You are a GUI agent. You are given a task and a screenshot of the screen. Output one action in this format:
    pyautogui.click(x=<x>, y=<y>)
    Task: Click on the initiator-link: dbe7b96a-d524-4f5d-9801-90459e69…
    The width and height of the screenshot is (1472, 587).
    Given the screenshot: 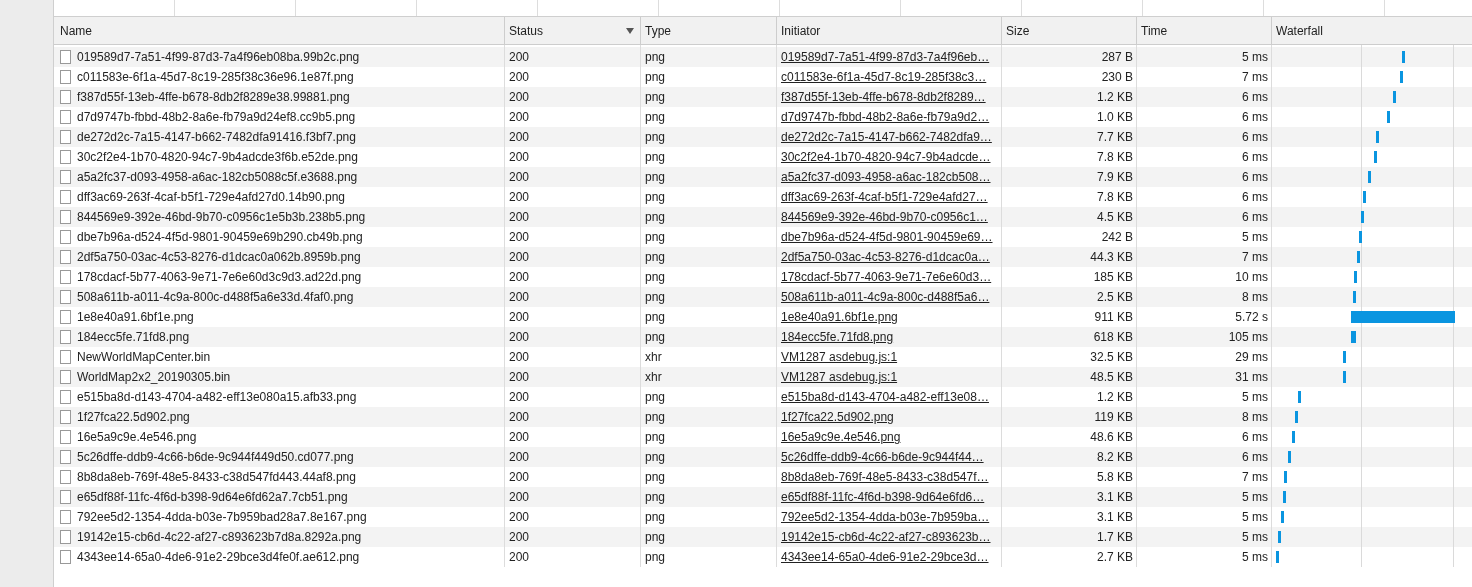 What is the action you would take?
    pyautogui.click(x=887, y=237)
    